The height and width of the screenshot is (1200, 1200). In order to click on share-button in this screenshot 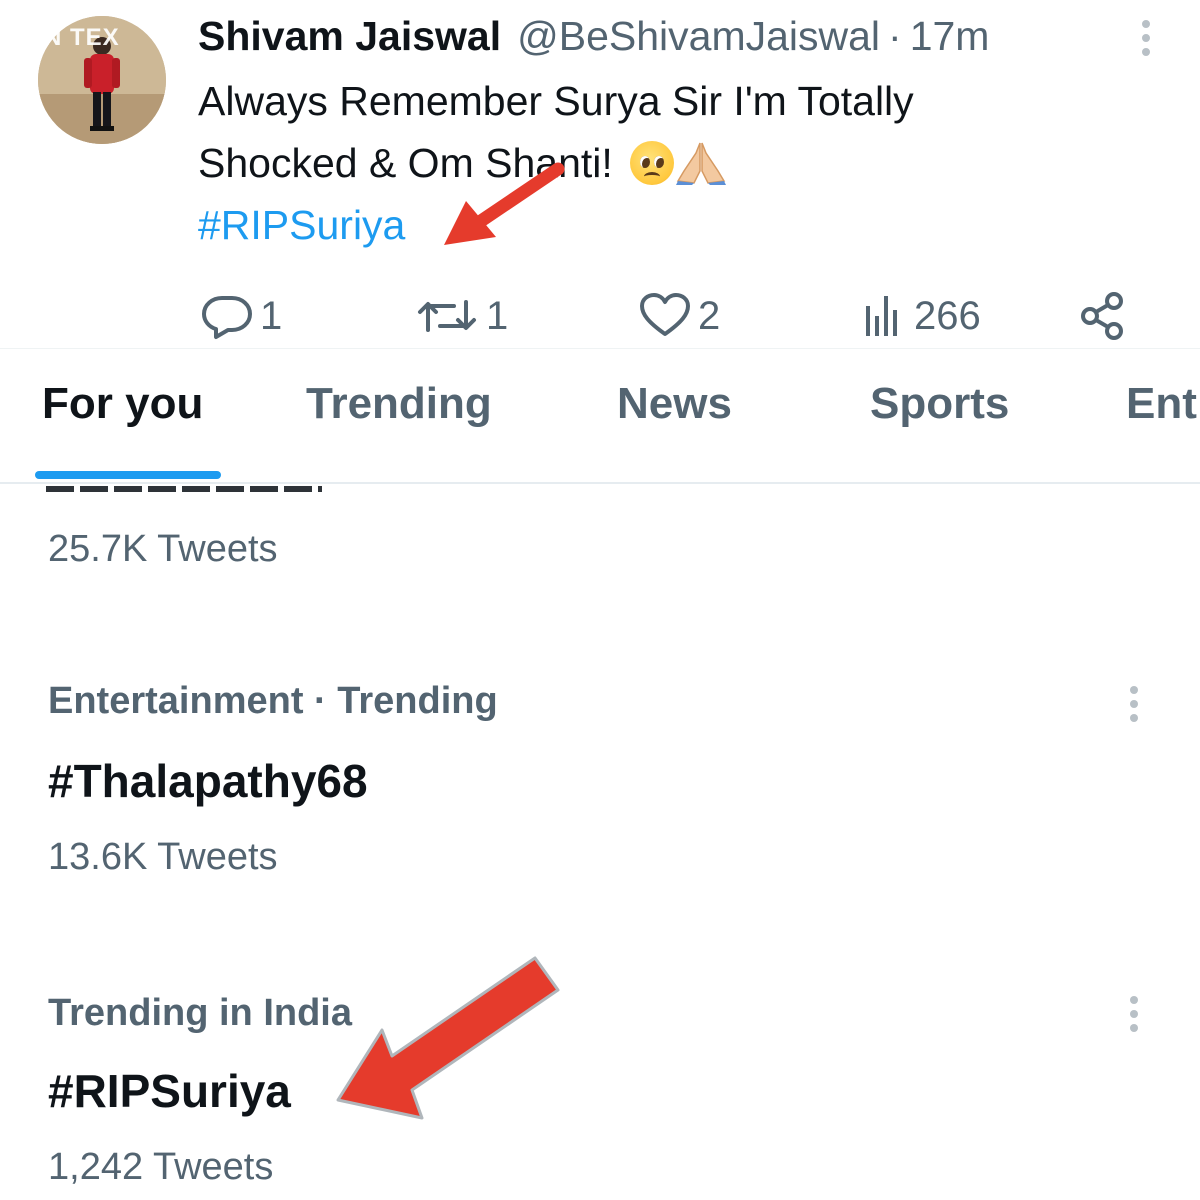, I will do `click(1103, 316)`.